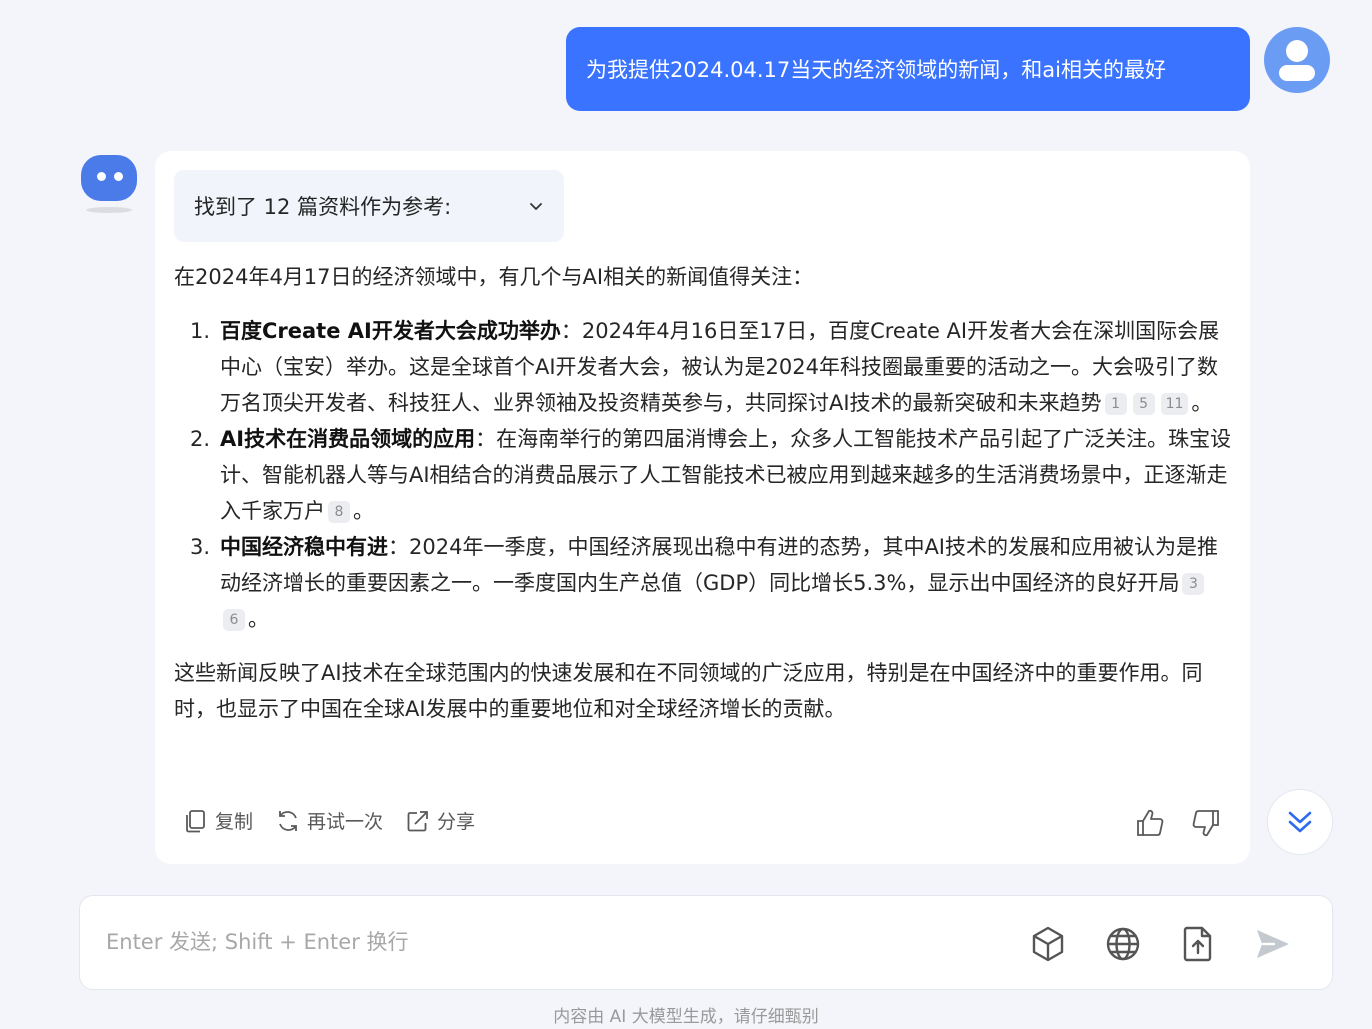 This screenshot has width=1372, height=1029. I want to click on thumbs-down-icon, so click(1206, 823).